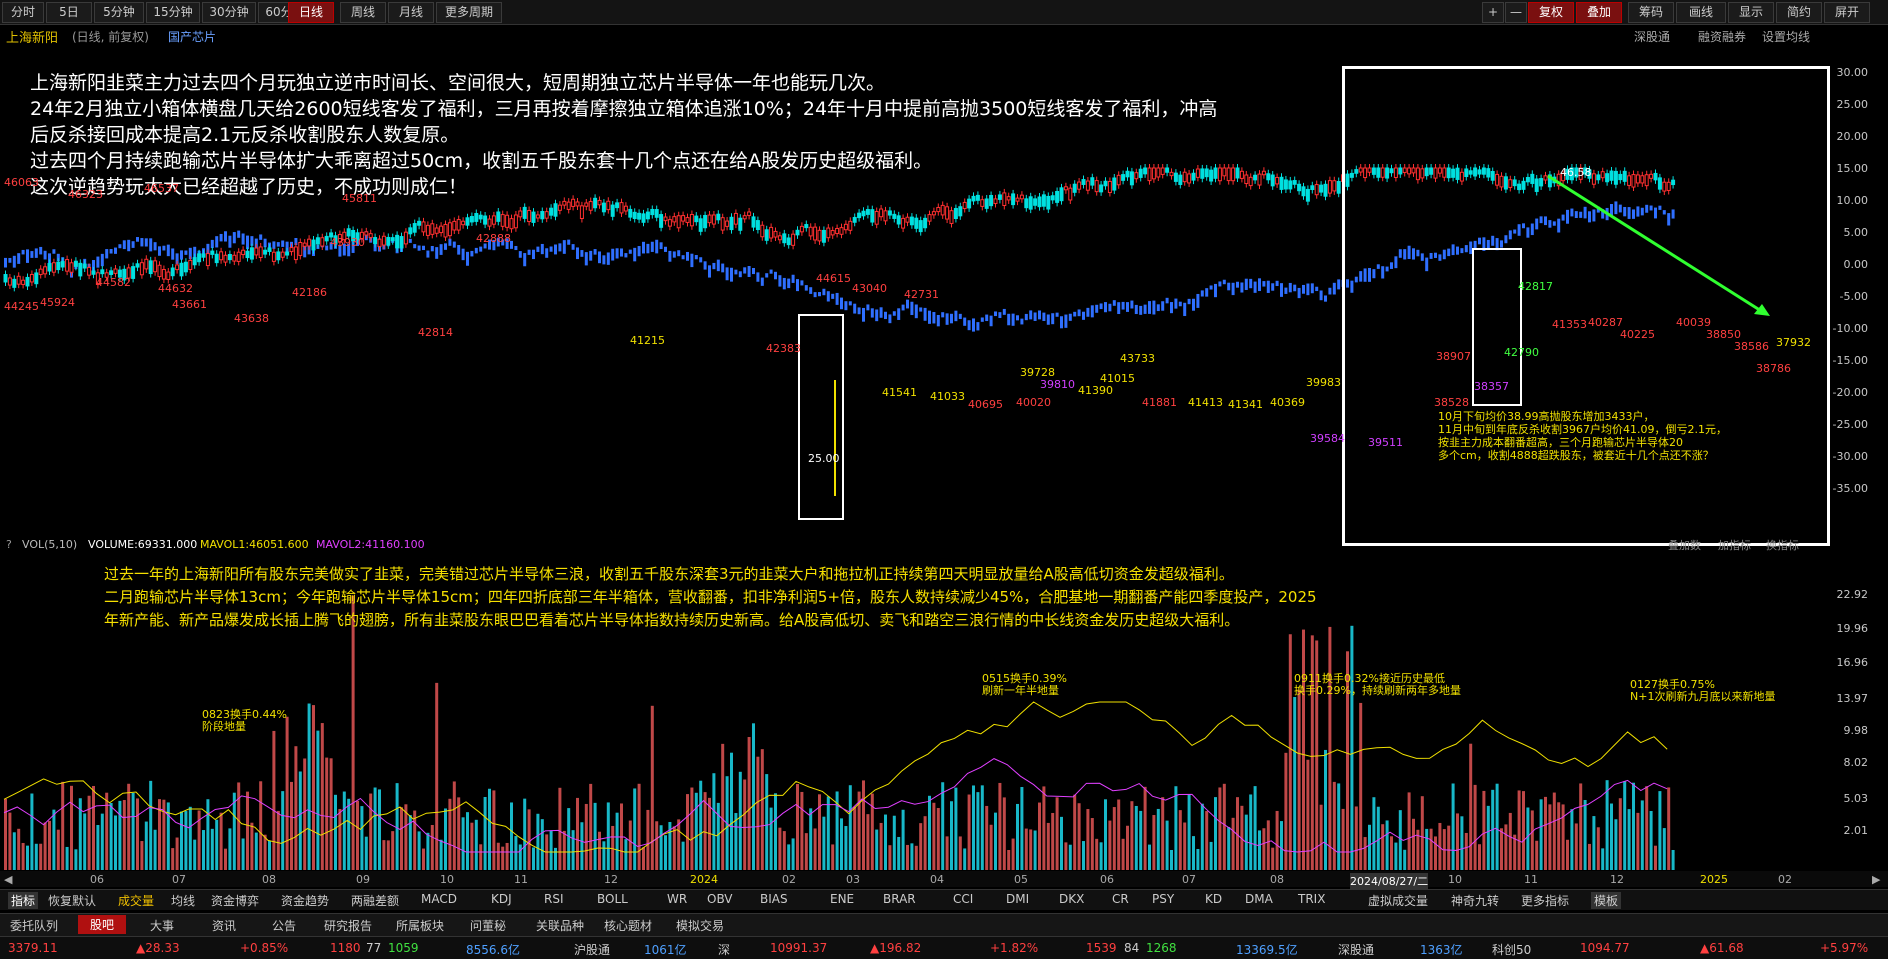 The width and height of the screenshot is (1888, 959). What do you see at coordinates (183, 900) in the screenshot?
I see `indicator-tab: 均线` at bounding box center [183, 900].